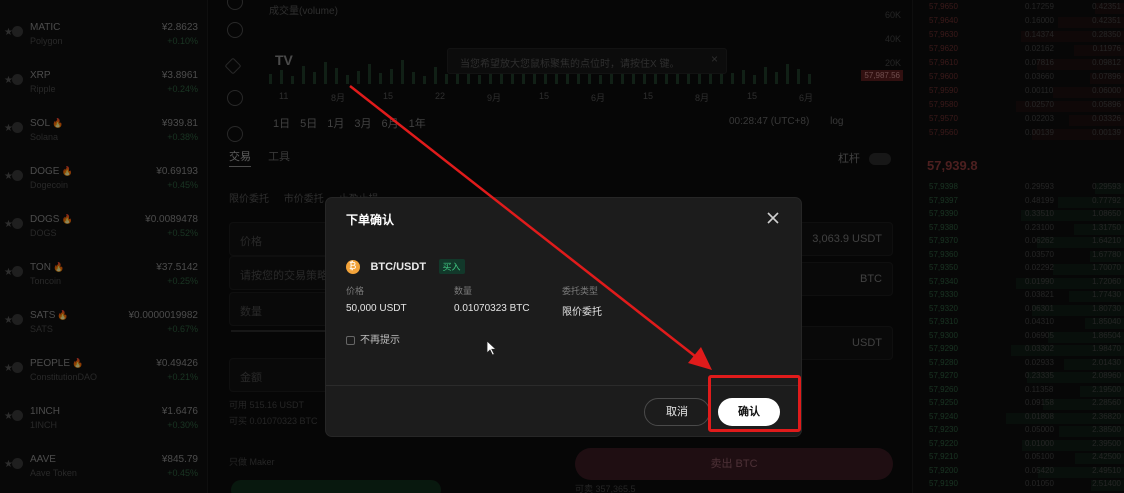  What do you see at coordinates (355, 291) in the screenshot?
I see `price-label: 价格` at bounding box center [355, 291].